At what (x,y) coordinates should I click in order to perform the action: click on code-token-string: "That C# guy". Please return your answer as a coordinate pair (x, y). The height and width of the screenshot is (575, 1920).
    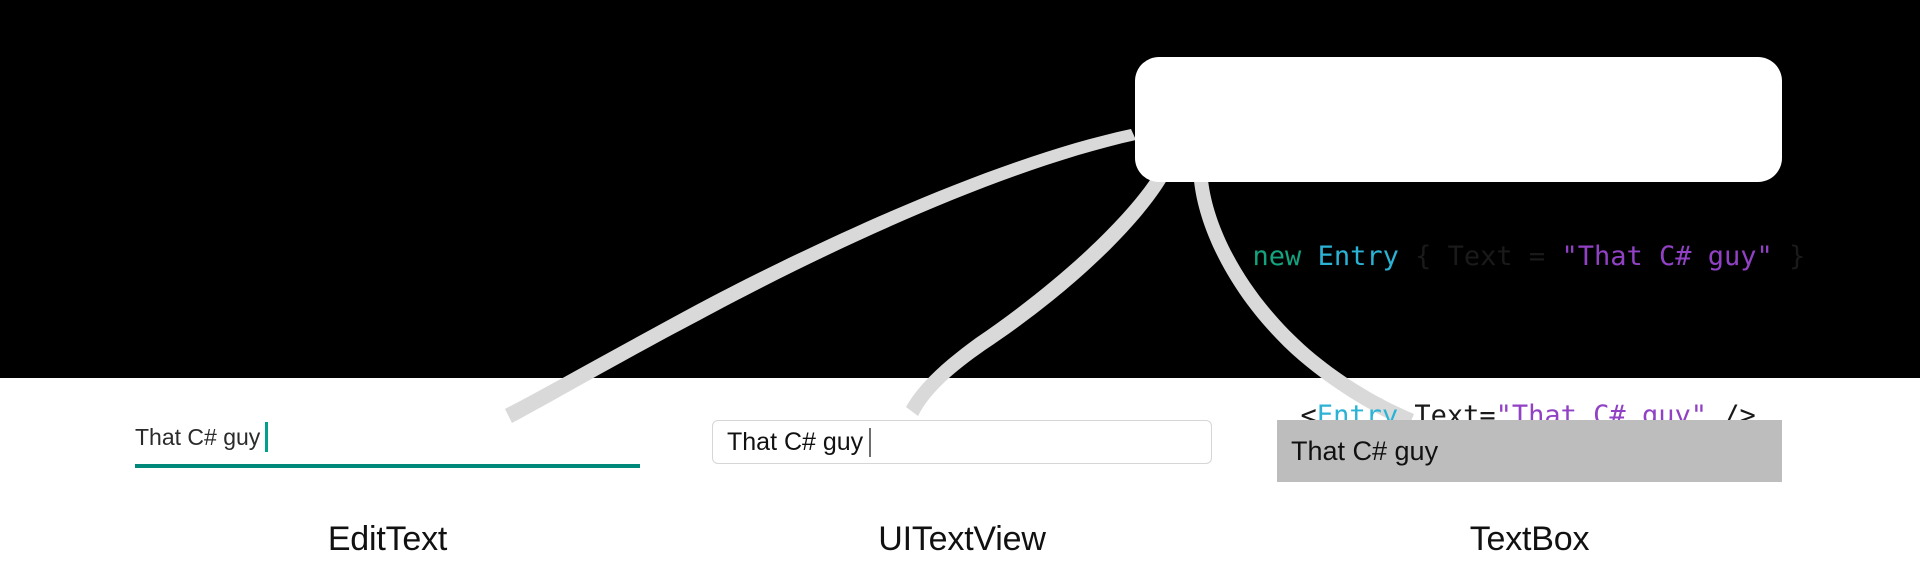
    Looking at the image, I should click on (1667, 256).